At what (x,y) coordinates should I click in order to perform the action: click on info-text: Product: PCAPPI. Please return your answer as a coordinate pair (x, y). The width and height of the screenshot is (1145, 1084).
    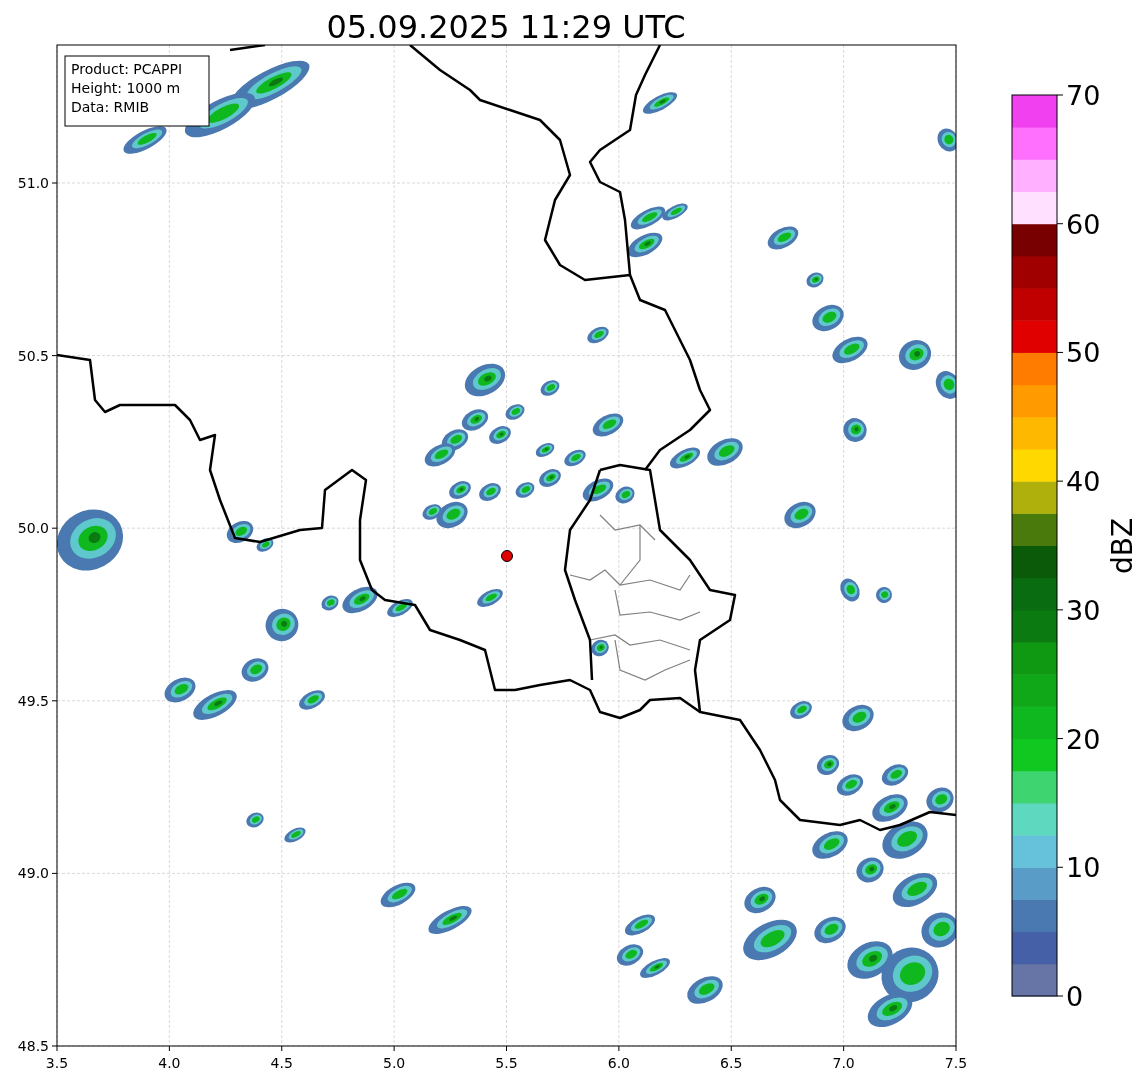
    Looking at the image, I should click on (127, 69).